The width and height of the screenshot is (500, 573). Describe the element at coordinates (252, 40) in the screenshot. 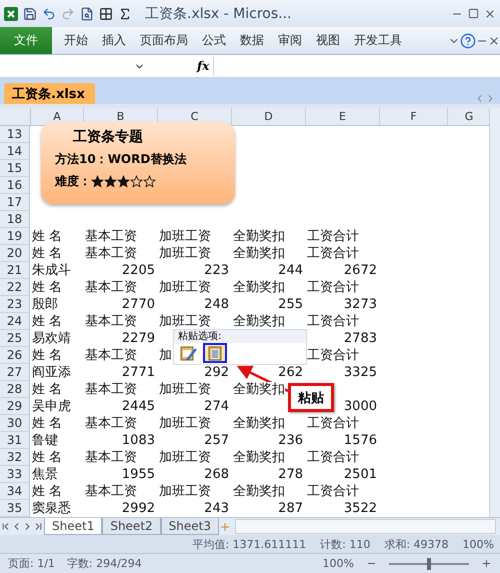

I see `ribbon-tab: 数据` at that location.